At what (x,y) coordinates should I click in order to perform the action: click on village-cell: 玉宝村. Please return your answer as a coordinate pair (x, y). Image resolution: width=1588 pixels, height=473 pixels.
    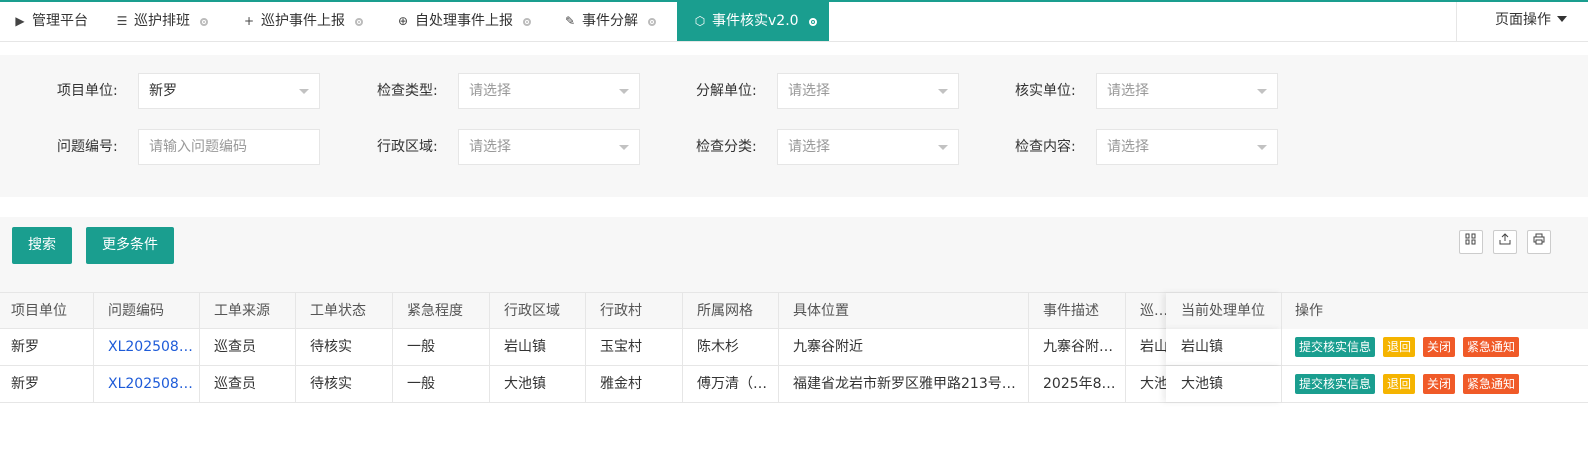
    Looking at the image, I should click on (634, 347).